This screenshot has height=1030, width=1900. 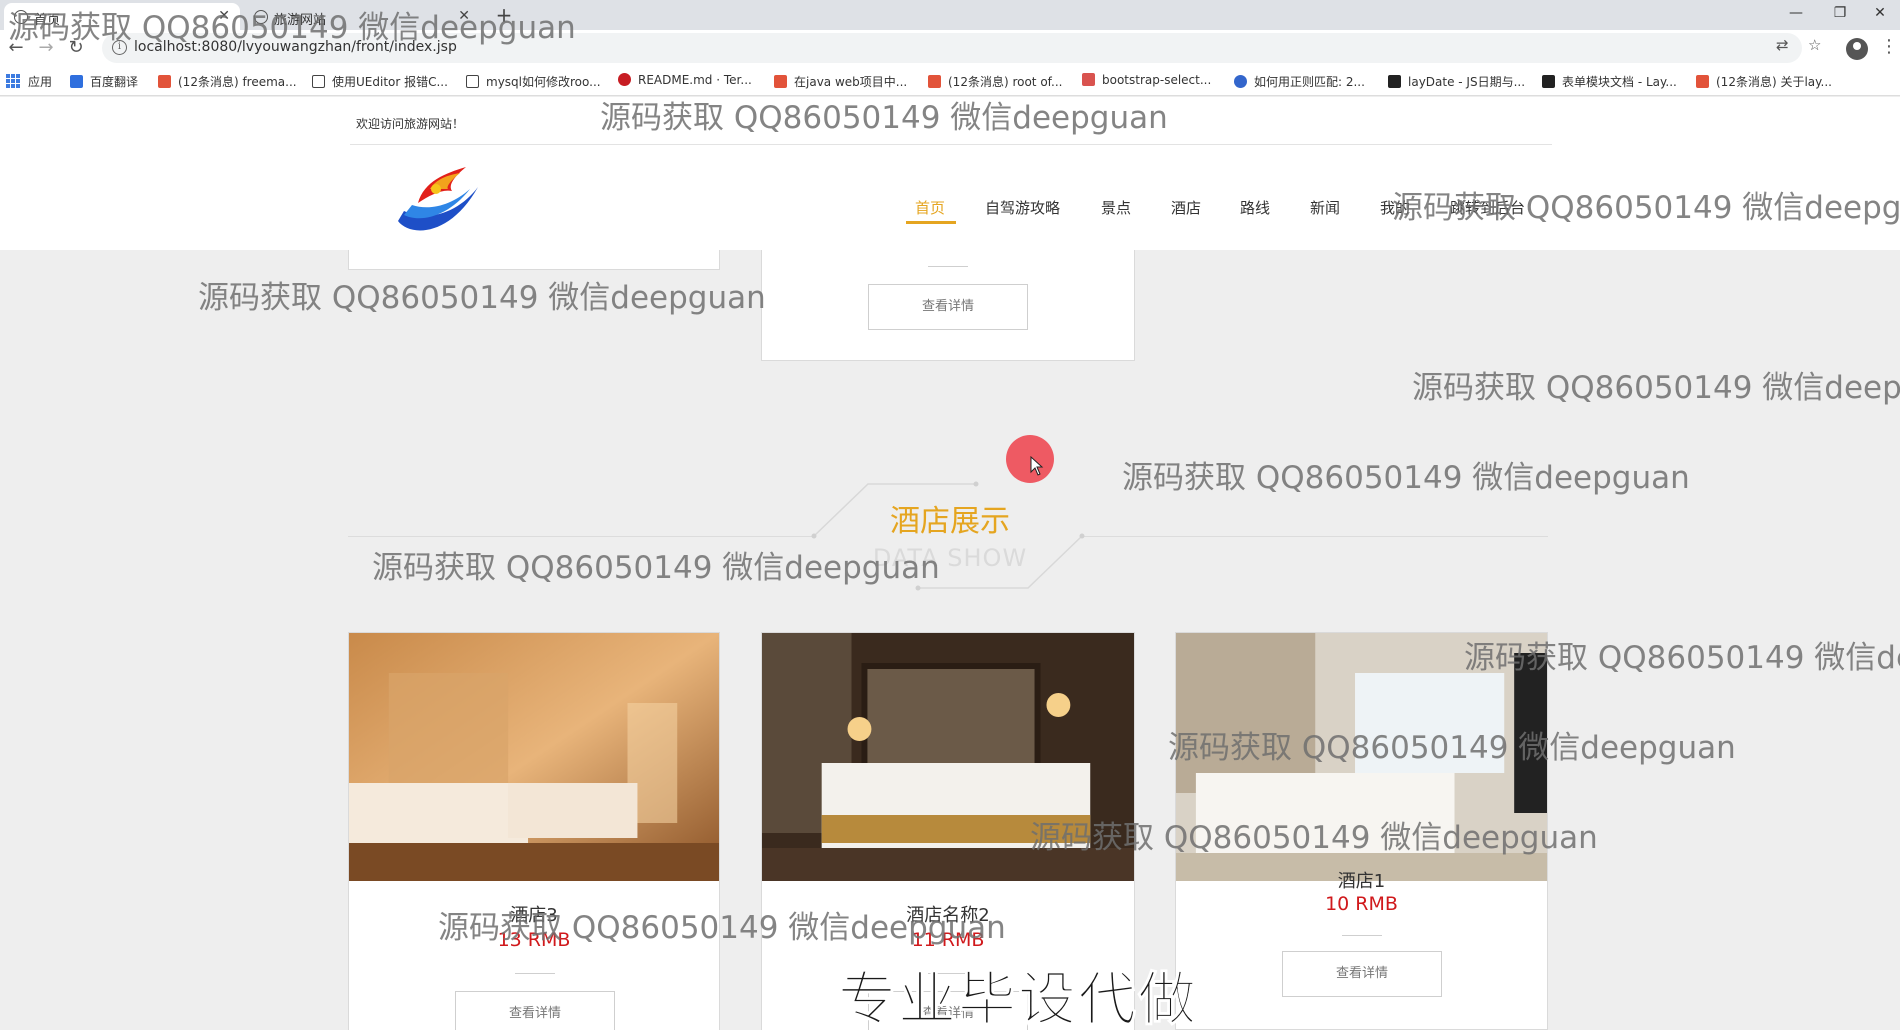 I want to click on forward-icon: →, so click(x=46, y=48).